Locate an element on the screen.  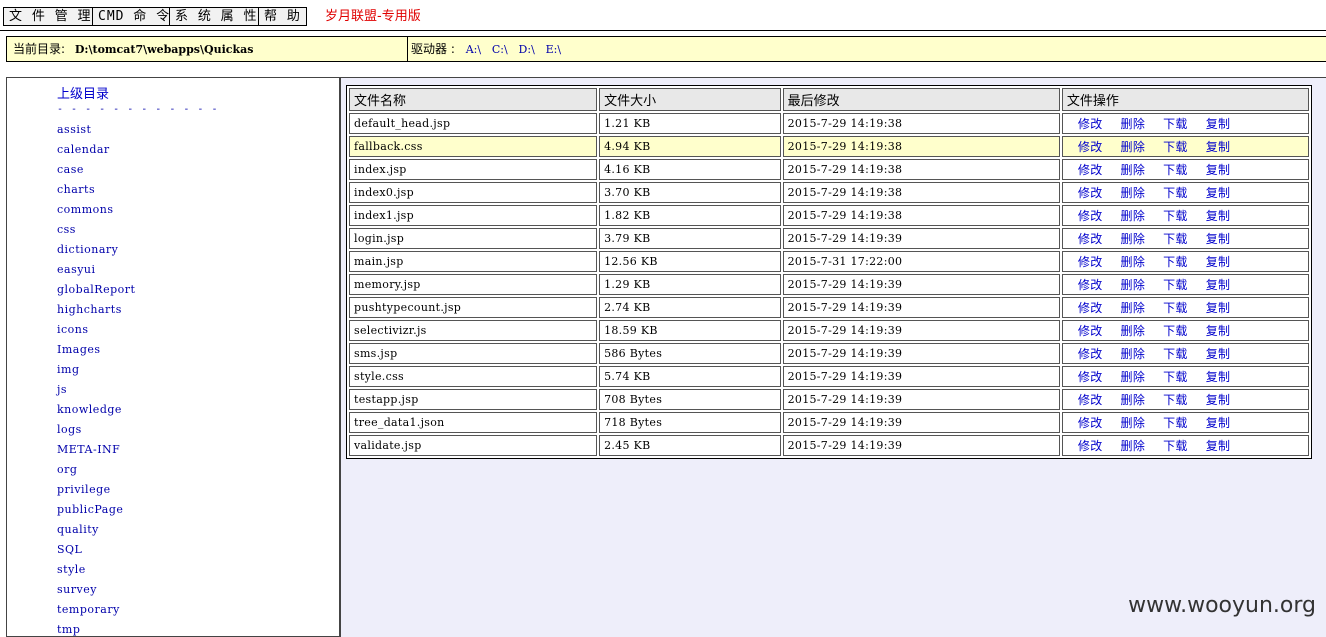
sidebar-dir-link: publicPage is located at coordinates (96, 510).